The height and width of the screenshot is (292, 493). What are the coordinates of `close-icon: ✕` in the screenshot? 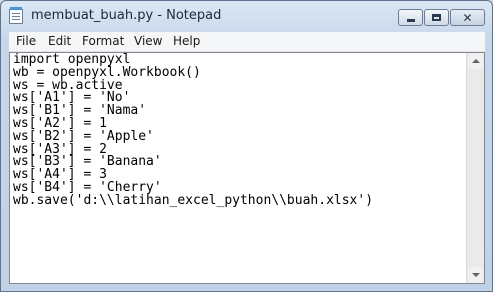 It's located at (467, 17).